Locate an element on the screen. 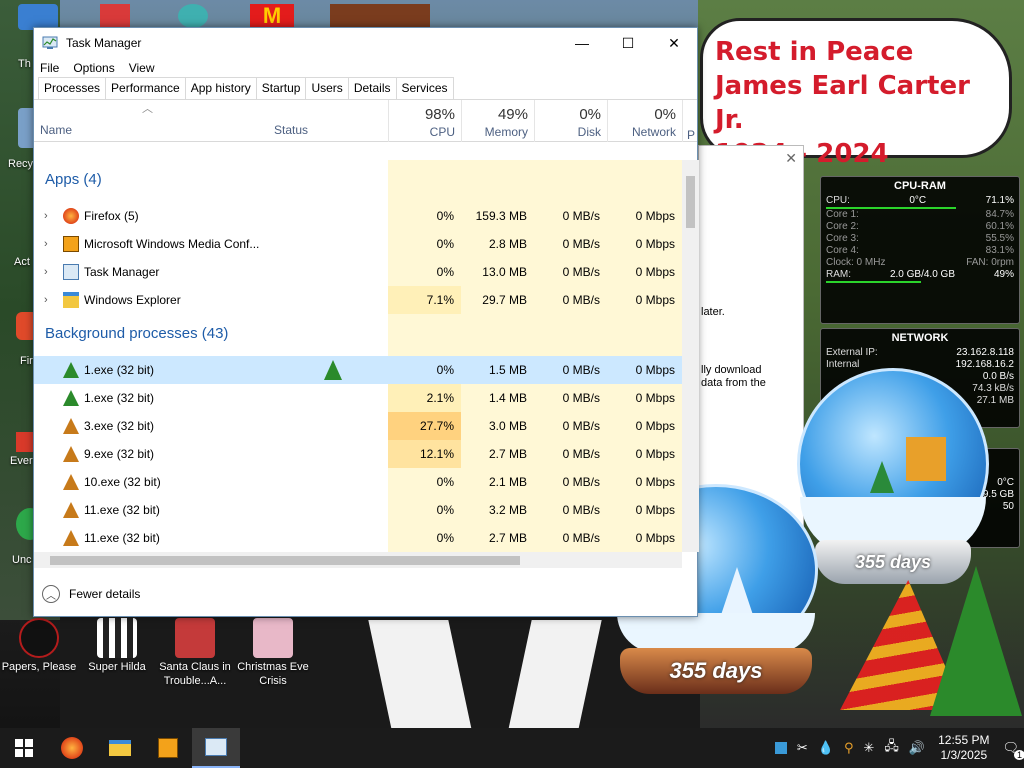 Image resolution: width=1024 pixels, height=768 pixels. cpu-cell: 27.7% is located at coordinates (424, 426).